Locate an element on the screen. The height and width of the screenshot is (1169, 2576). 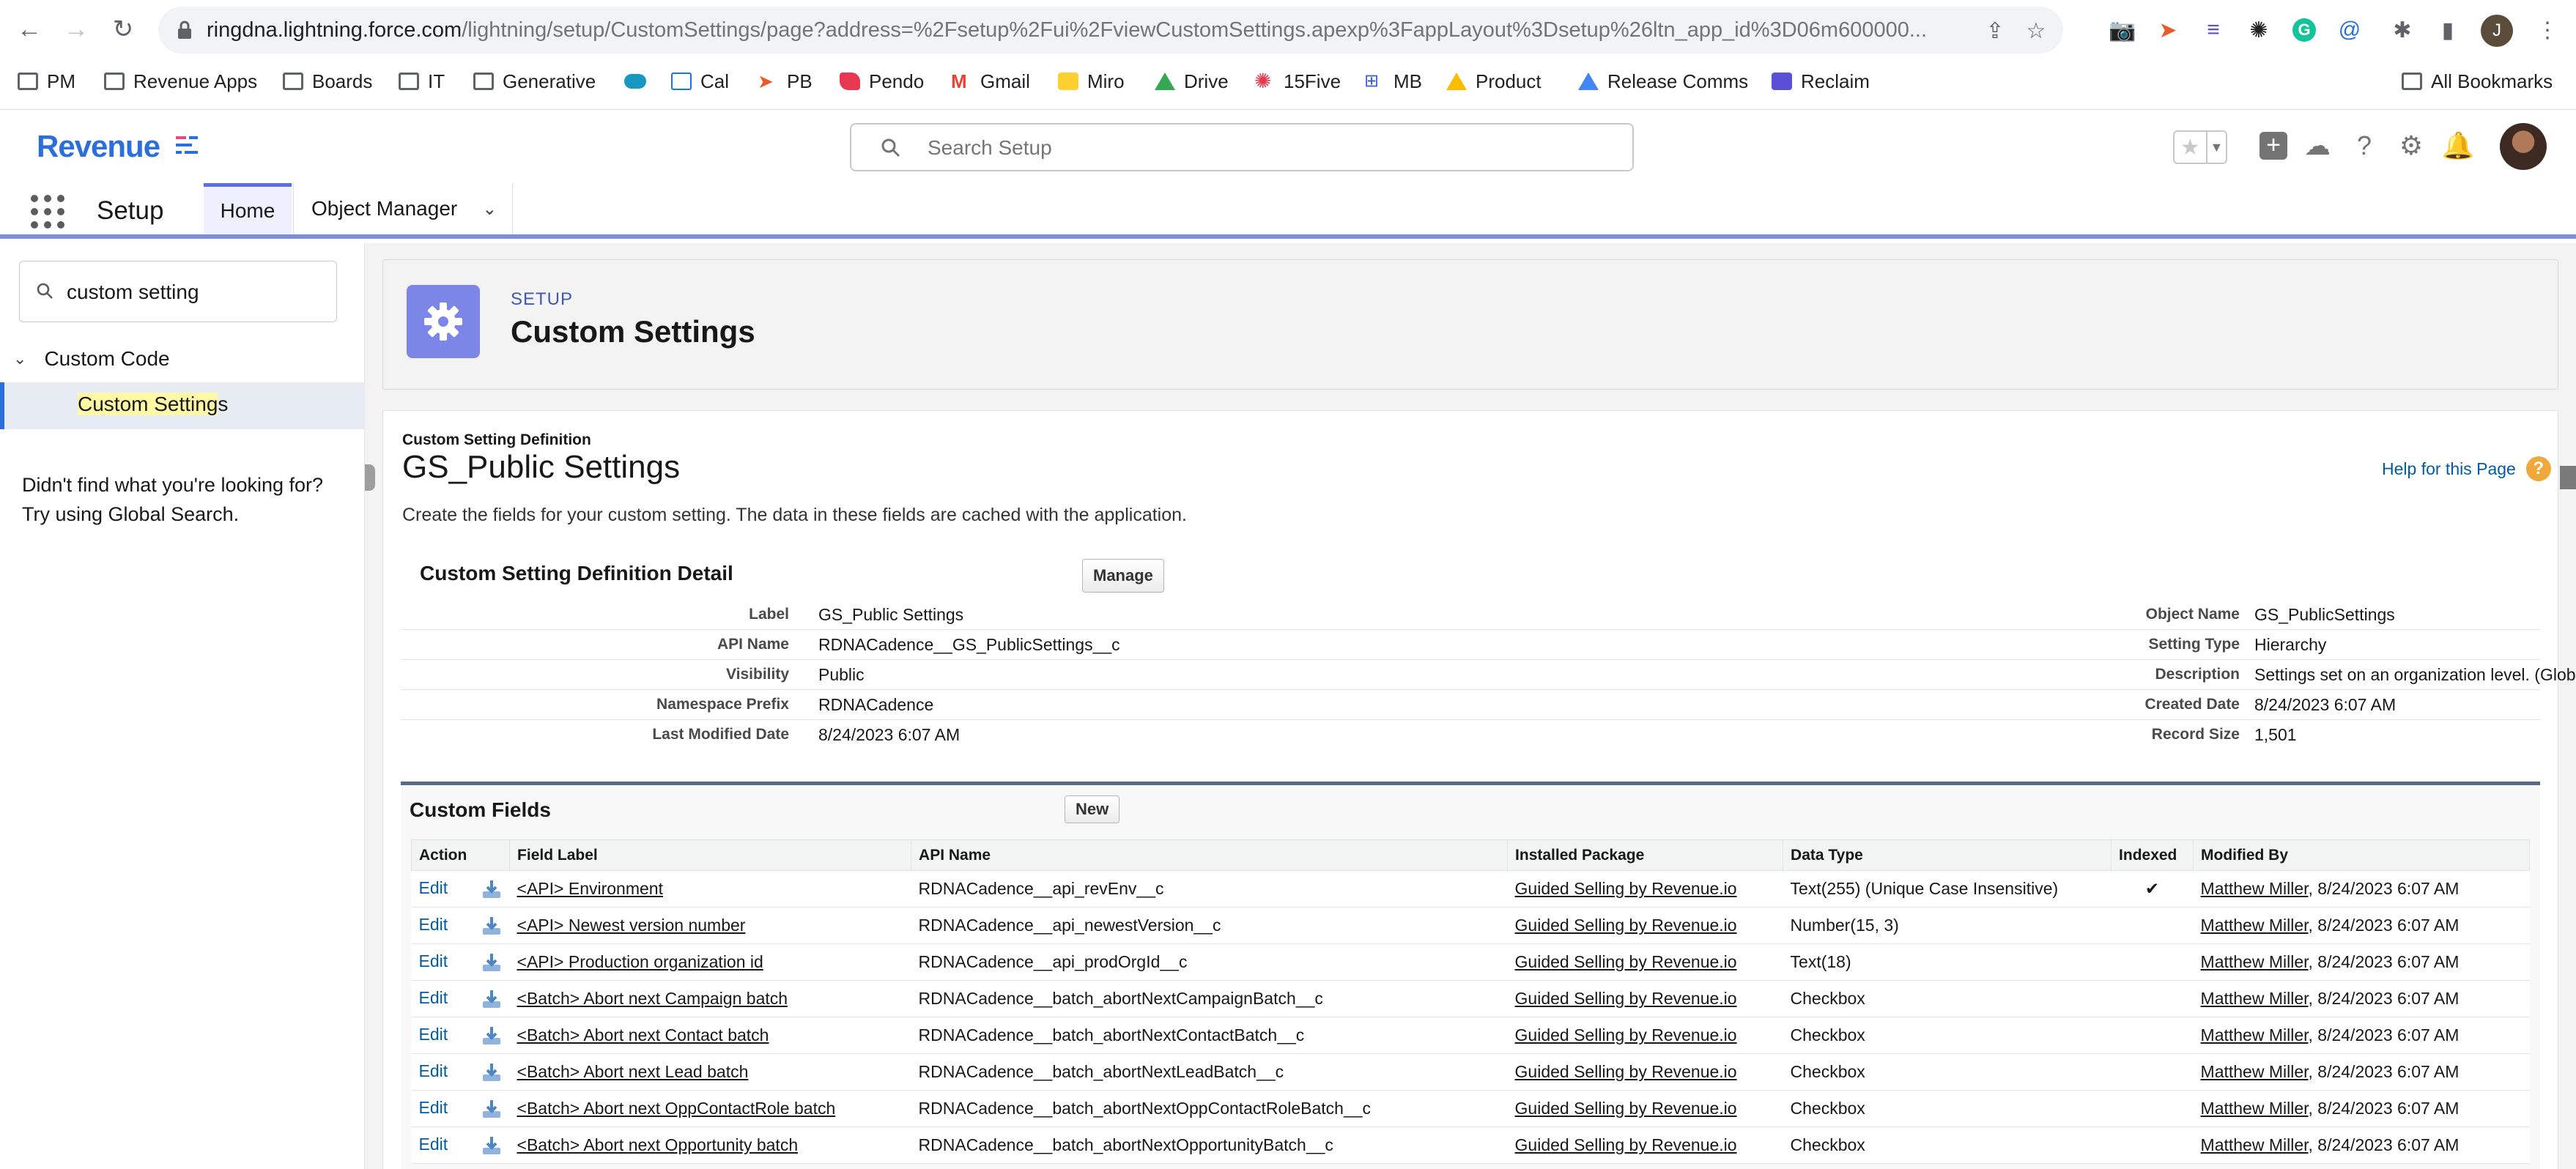
bookmark-boards: Boards is located at coordinates (327, 81).